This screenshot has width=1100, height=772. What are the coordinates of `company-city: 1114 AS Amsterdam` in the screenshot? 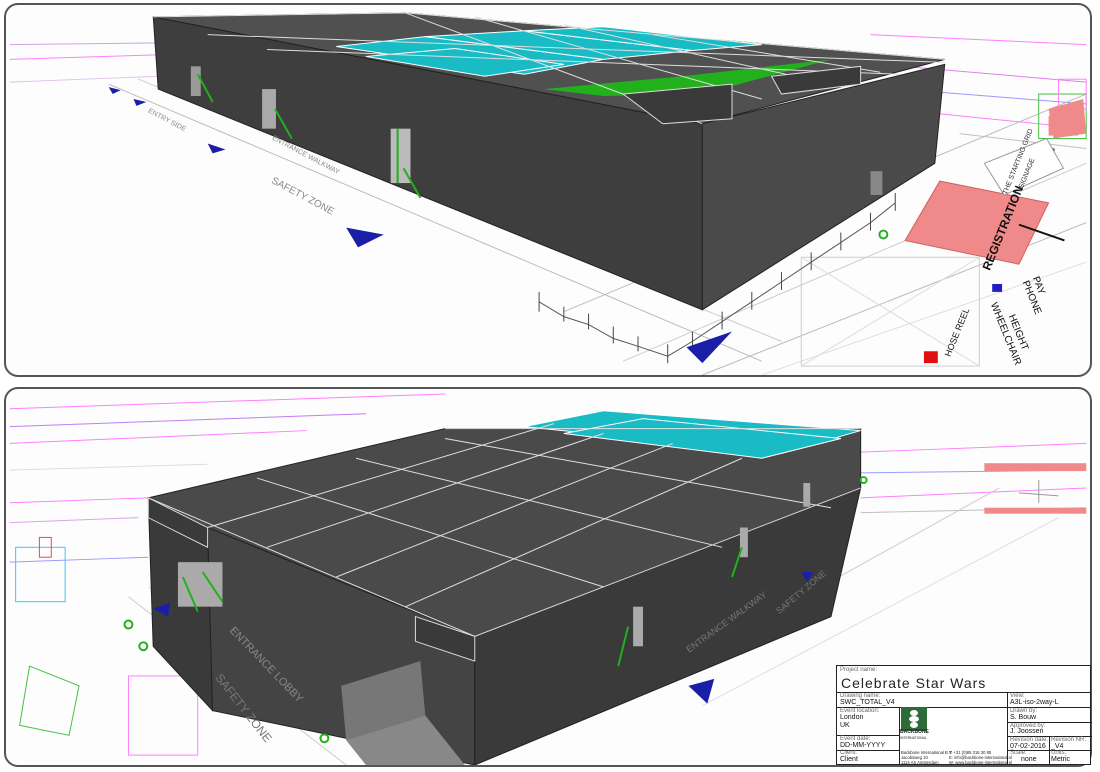 It's located at (920, 762).